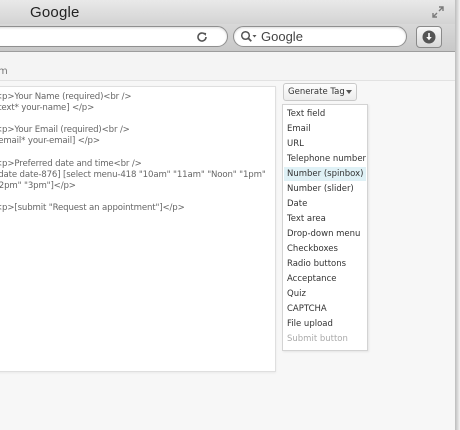 The width and height of the screenshot is (460, 430). I want to click on menu-item-text-field: Text field, so click(325, 114).